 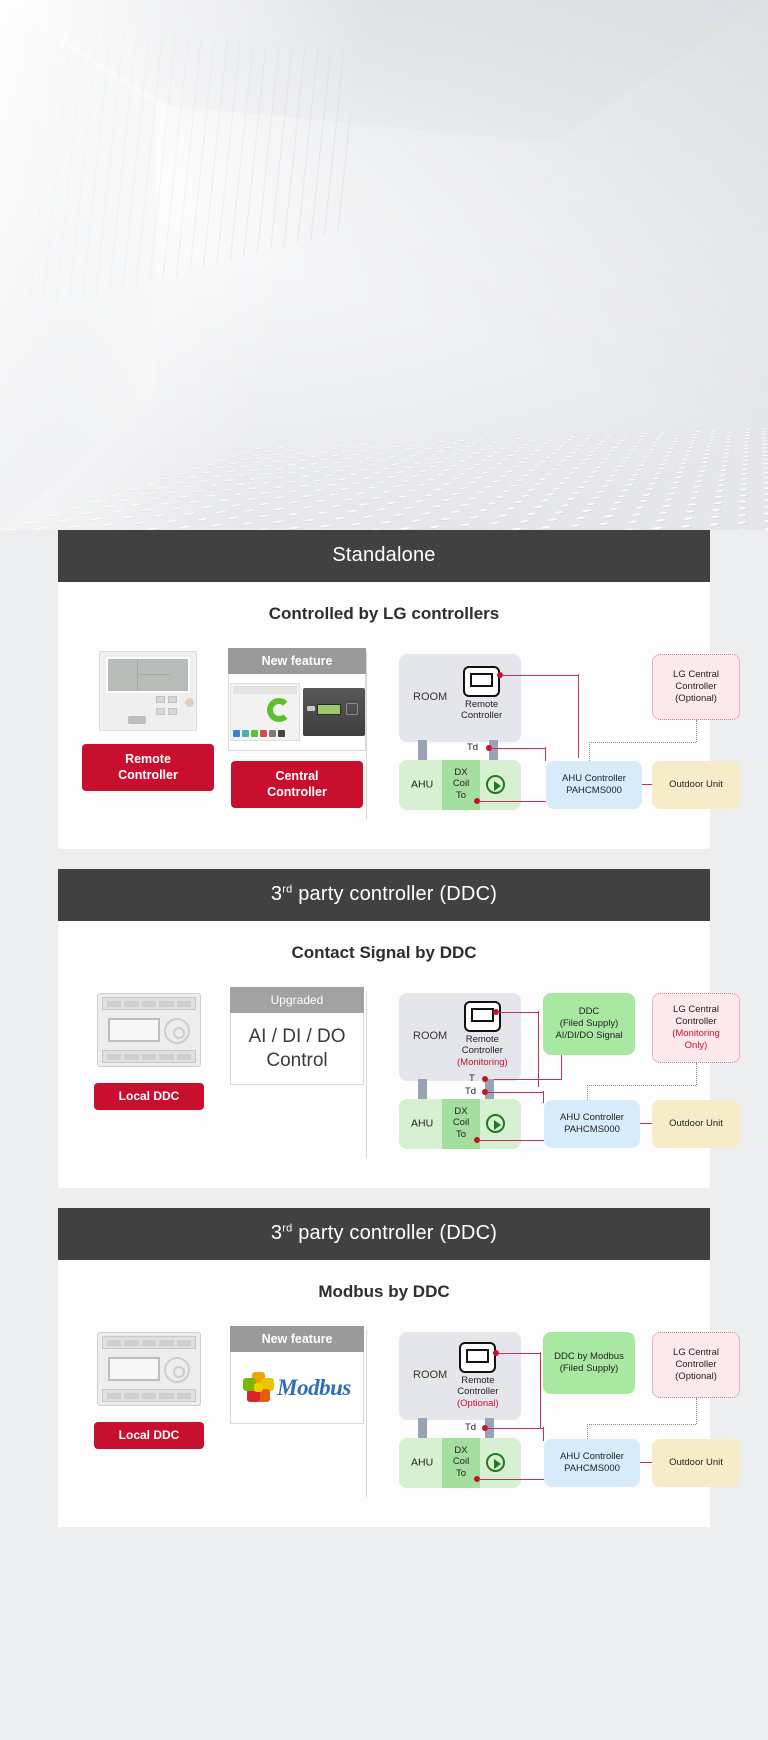 I want to click on modbus-logo: Modbus, so click(x=296, y=1387).